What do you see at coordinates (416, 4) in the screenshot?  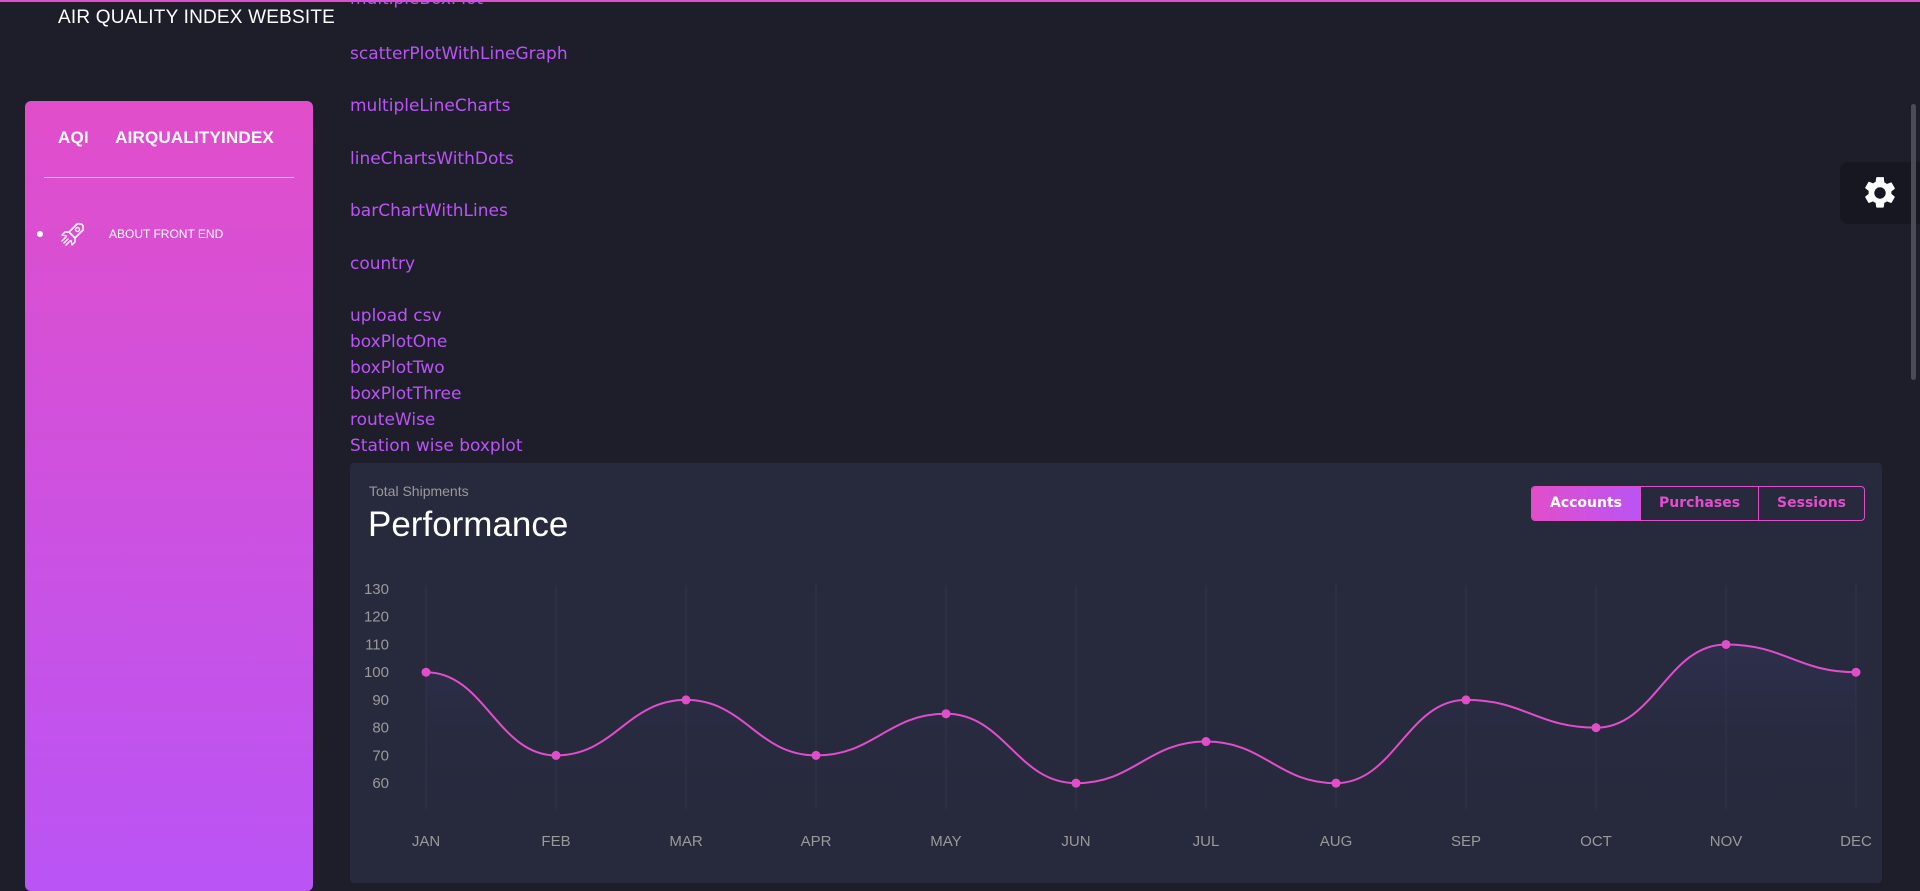 I see `link-multiple-box-plot: multipleBoxPlot` at bounding box center [416, 4].